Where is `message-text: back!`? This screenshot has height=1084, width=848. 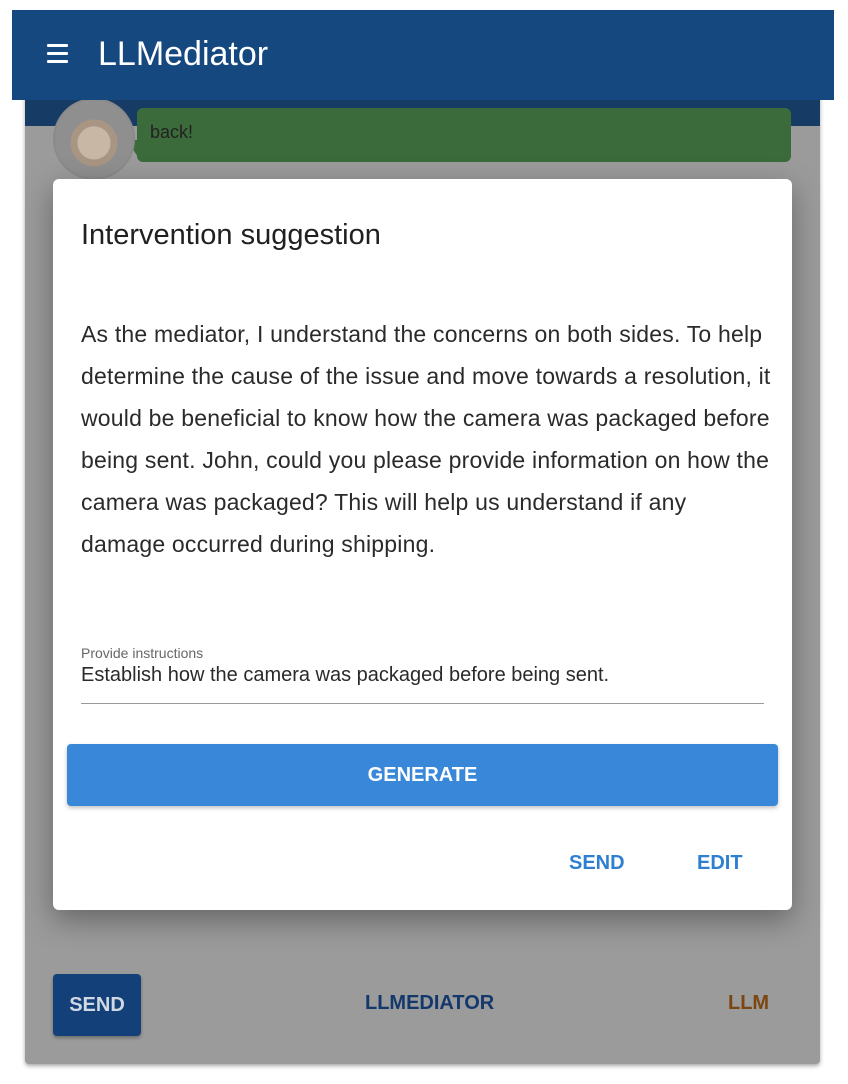 message-text: back! is located at coordinates (172, 132).